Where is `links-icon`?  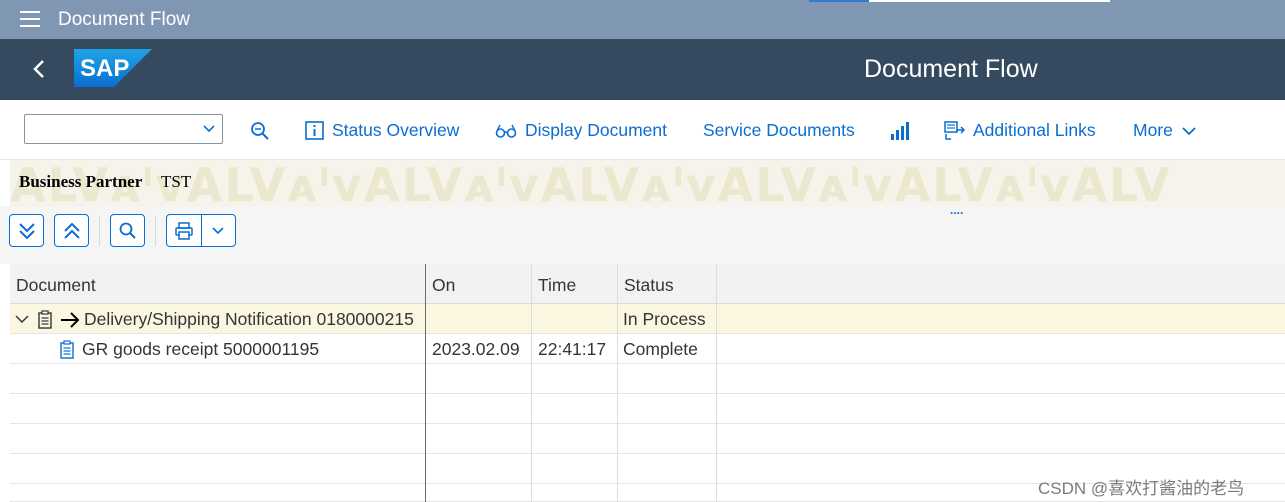
links-icon is located at coordinates (954, 130).